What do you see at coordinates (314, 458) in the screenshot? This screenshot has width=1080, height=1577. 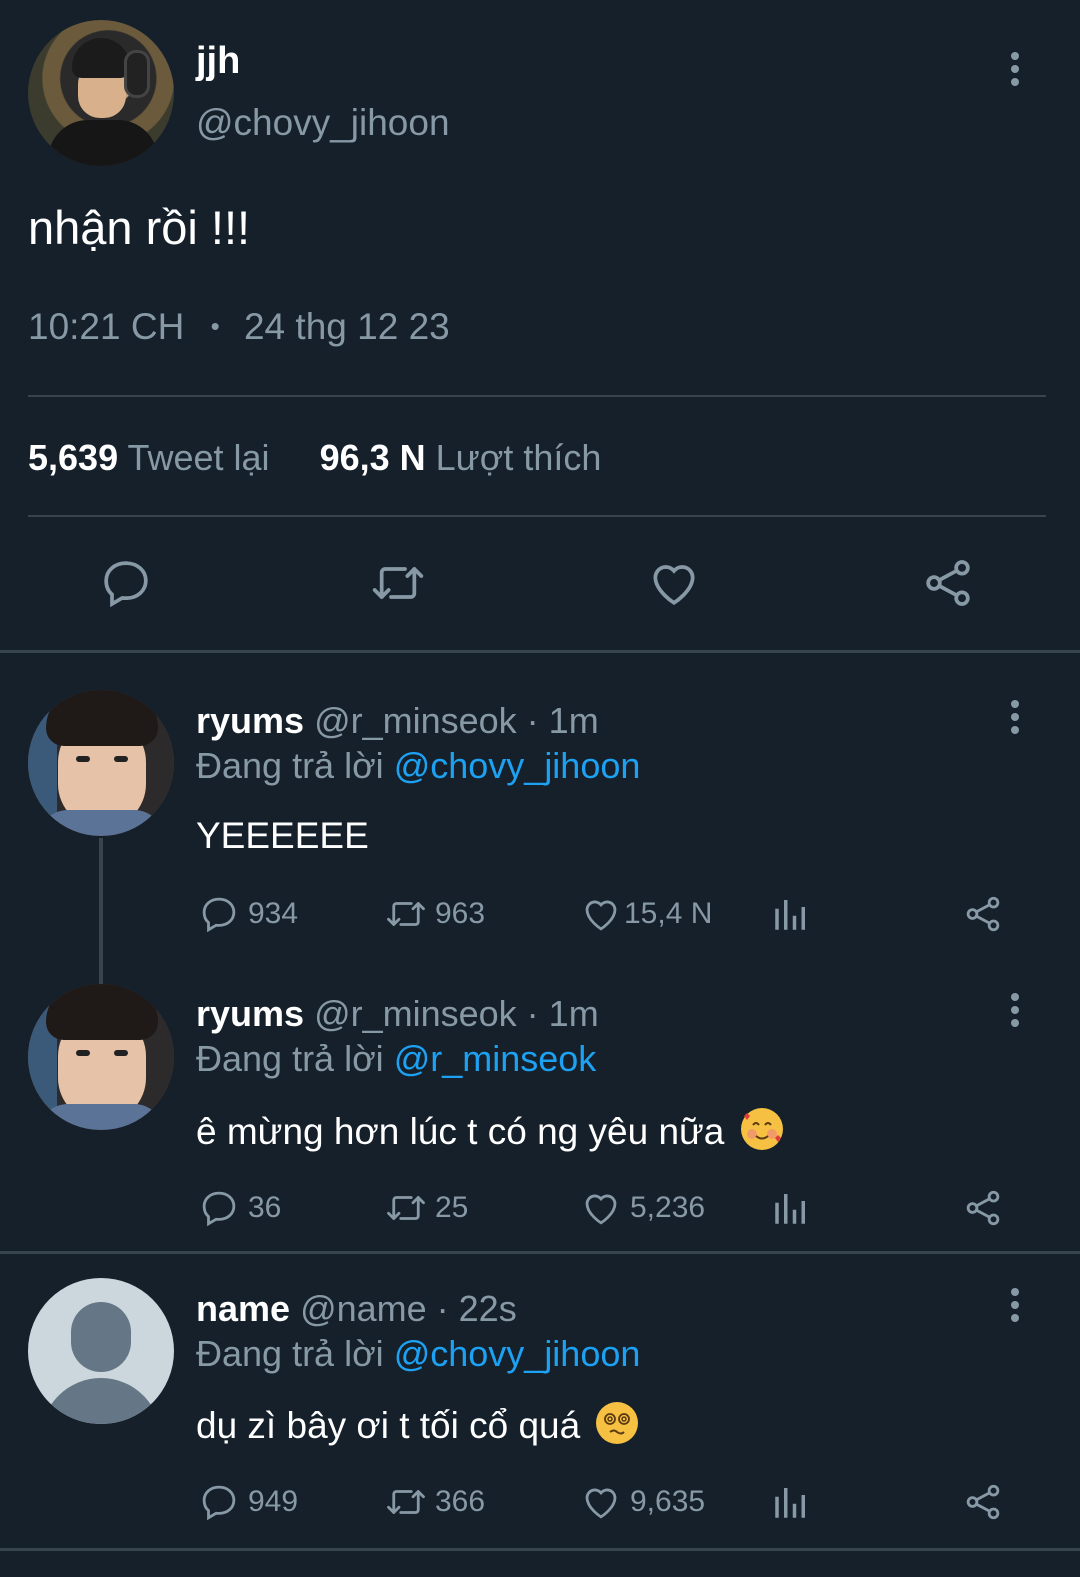 I see `tweet-stats: 5,639 Tweet lại 96,3 N Lượt thích` at bounding box center [314, 458].